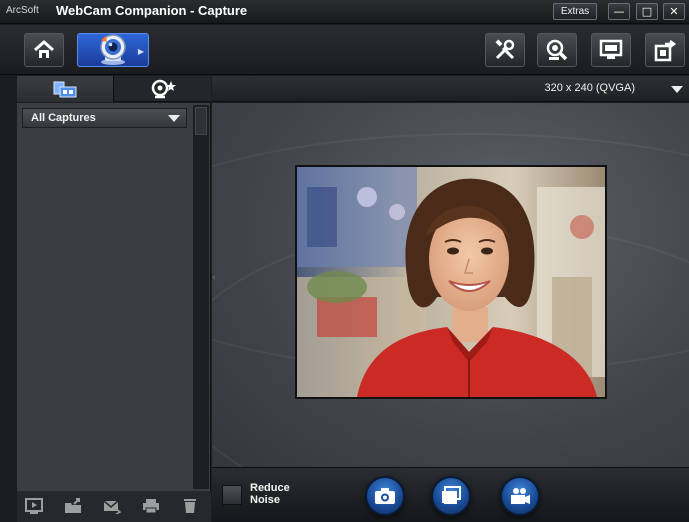 Image resolution: width=689 pixels, height=522 pixels. I want to click on burst-capture-icon, so click(451, 495).